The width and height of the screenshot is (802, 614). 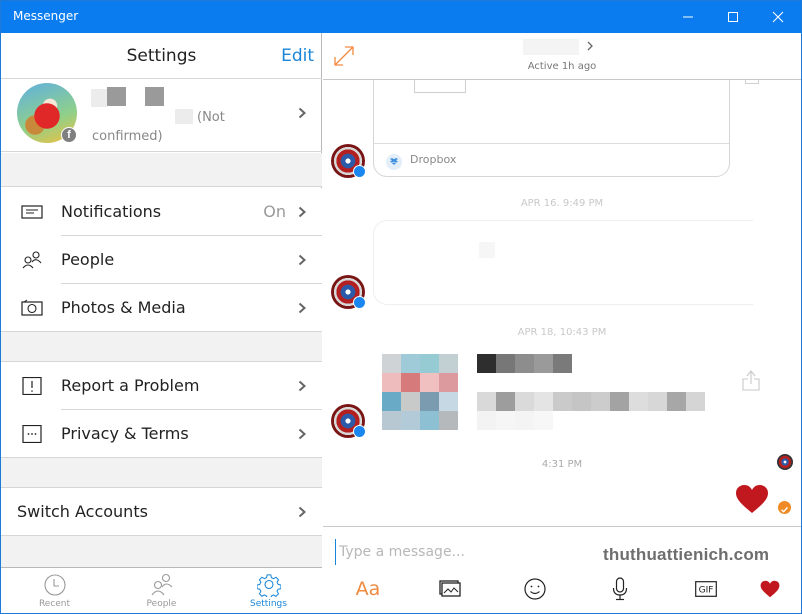 What do you see at coordinates (551, 47) in the screenshot?
I see `redacted-contact-name` at bounding box center [551, 47].